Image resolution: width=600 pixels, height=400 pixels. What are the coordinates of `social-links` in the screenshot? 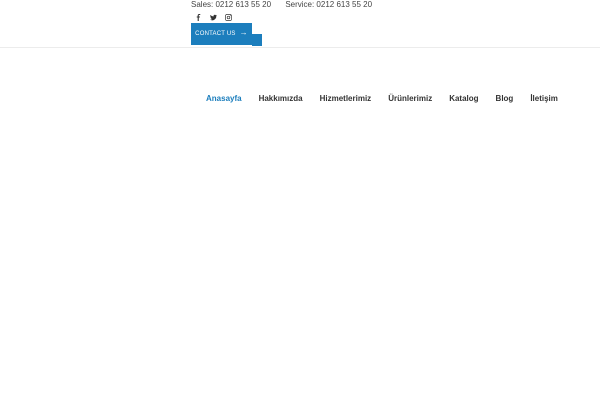 It's located at (213, 17).